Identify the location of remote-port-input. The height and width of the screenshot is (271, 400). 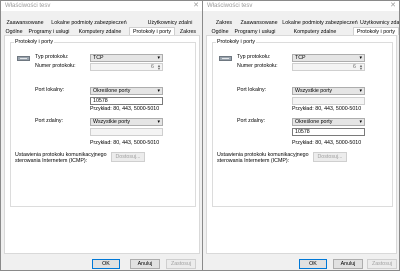
(126, 132).